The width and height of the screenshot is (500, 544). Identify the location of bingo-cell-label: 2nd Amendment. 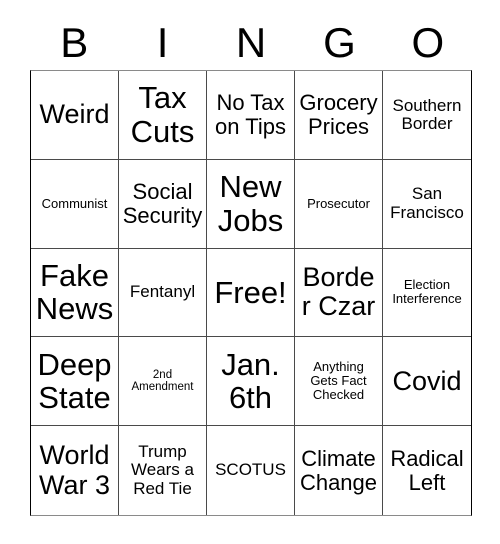
(162, 381).